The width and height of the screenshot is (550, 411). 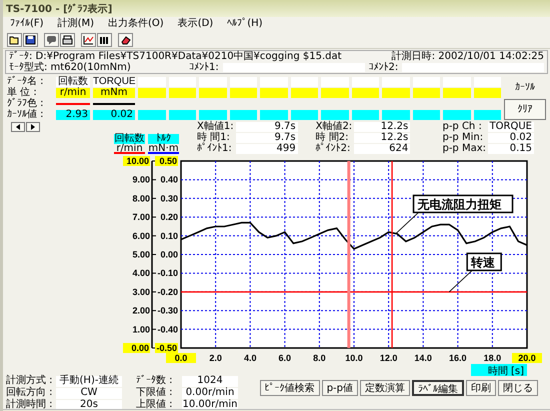 I want to click on save-icon, so click(x=30, y=39).